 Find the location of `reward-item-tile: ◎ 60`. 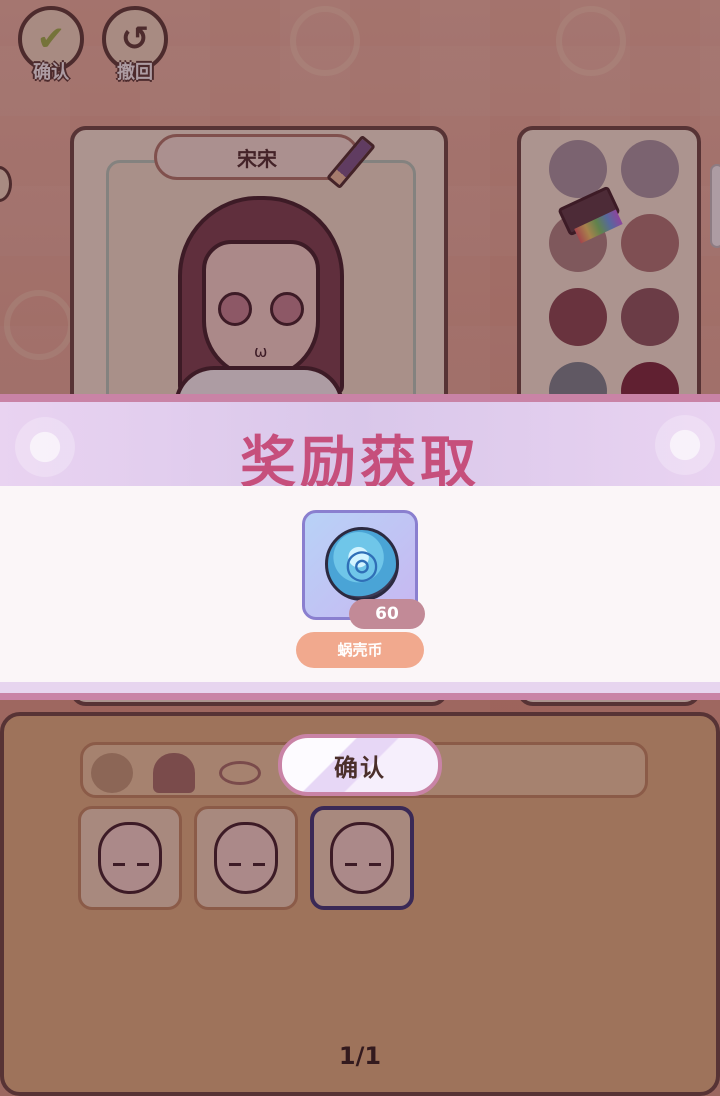

reward-item-tile: ◎ 60 is located at coordinates (363, 569).